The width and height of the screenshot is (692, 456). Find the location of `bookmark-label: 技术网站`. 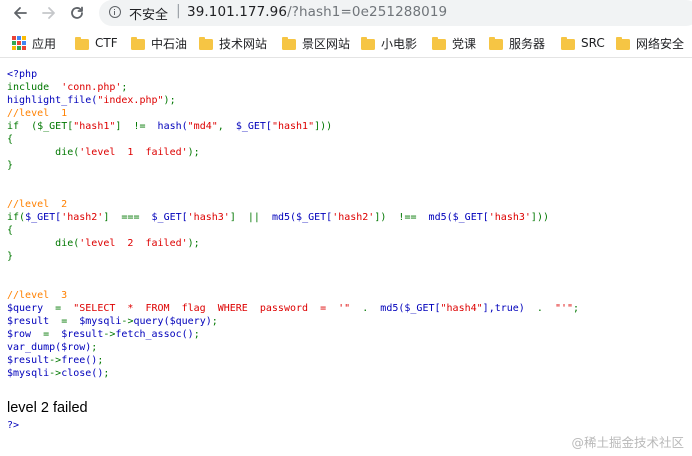

bookmark-label: 技术网站 is located at coordinates (243, 43).